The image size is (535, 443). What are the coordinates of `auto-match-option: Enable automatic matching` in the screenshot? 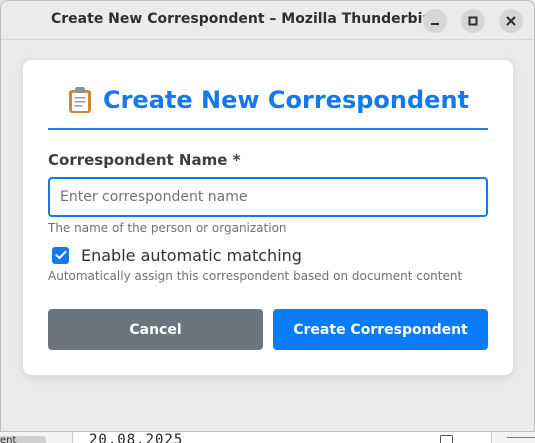 It's located at (177, 255).